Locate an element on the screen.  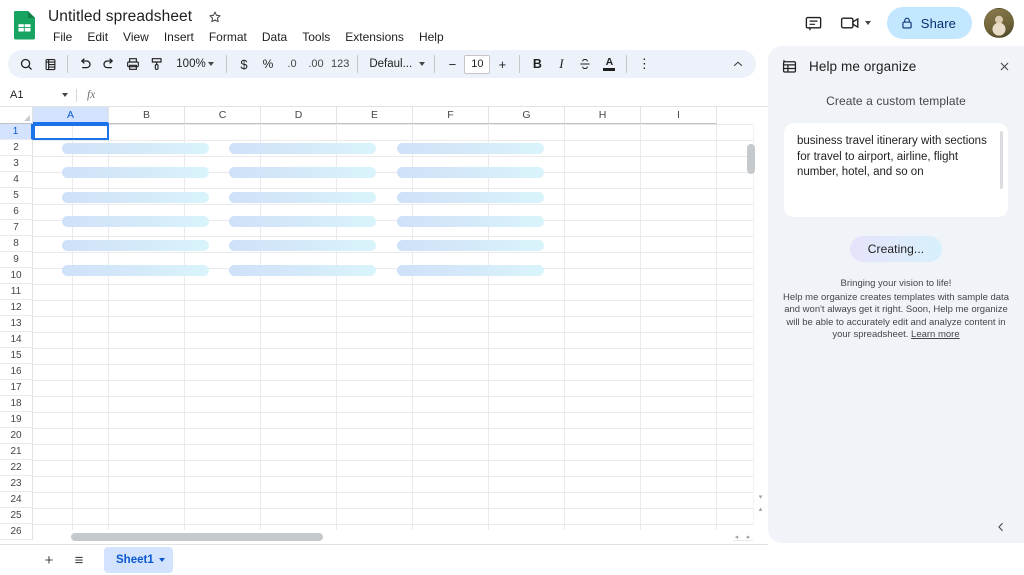
column-header-h: H is located at coordinates (603, 115).